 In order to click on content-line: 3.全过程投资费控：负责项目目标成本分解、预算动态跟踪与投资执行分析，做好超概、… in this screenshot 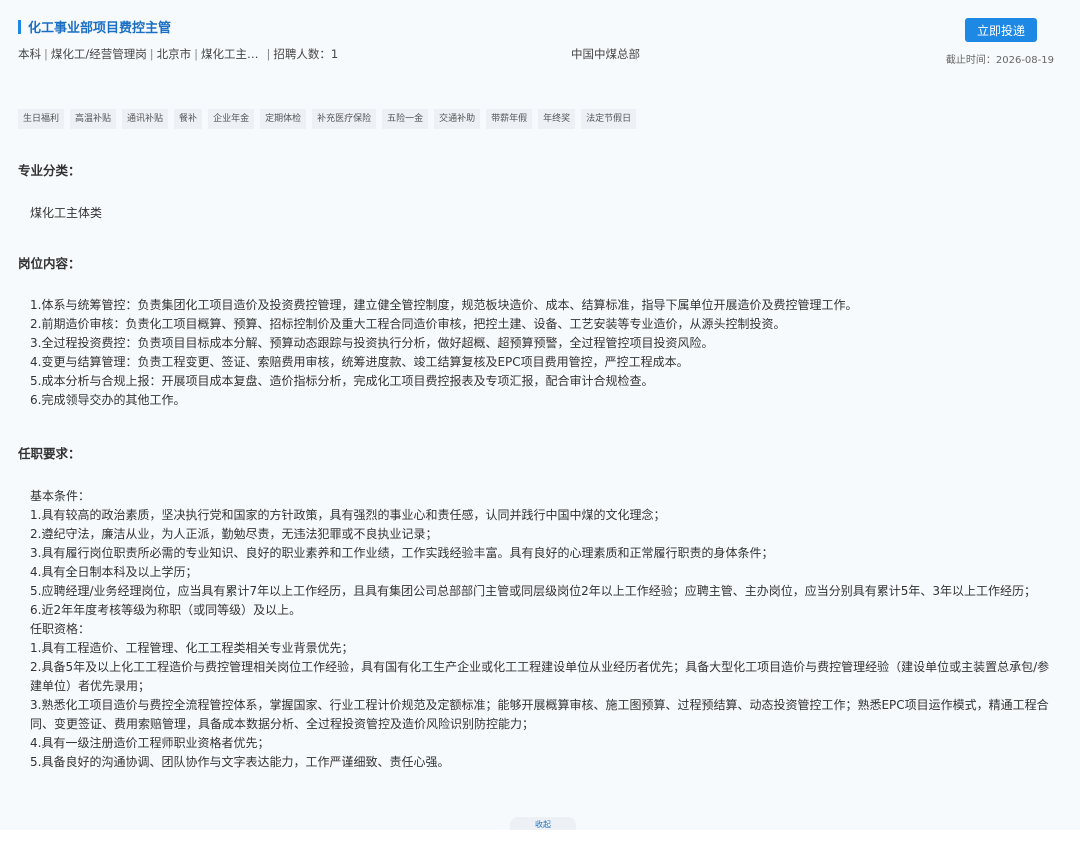, I will do `click(372, 343)`.